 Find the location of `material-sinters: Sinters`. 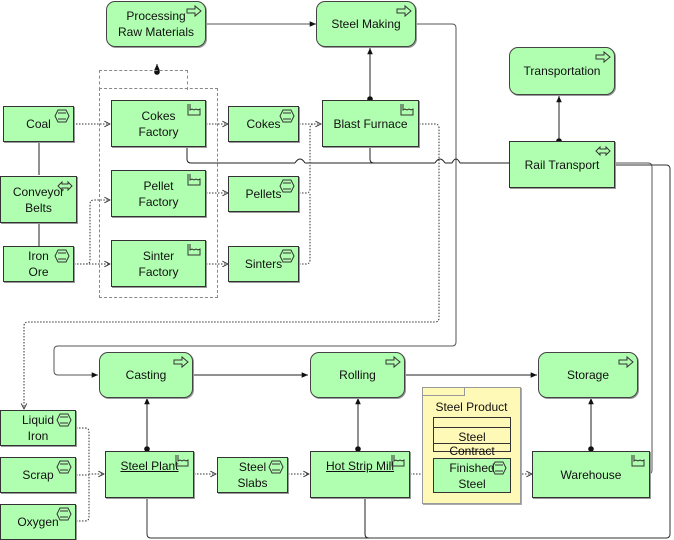

material-sinters: Sinters is located at coordinates (263, 264).